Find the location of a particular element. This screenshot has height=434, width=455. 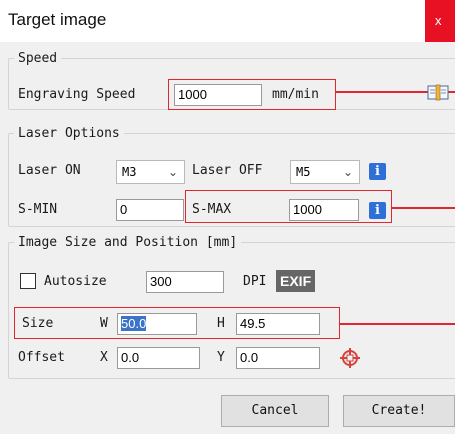

laser-on-label: Laser ON is located at coordinates (49, 170).